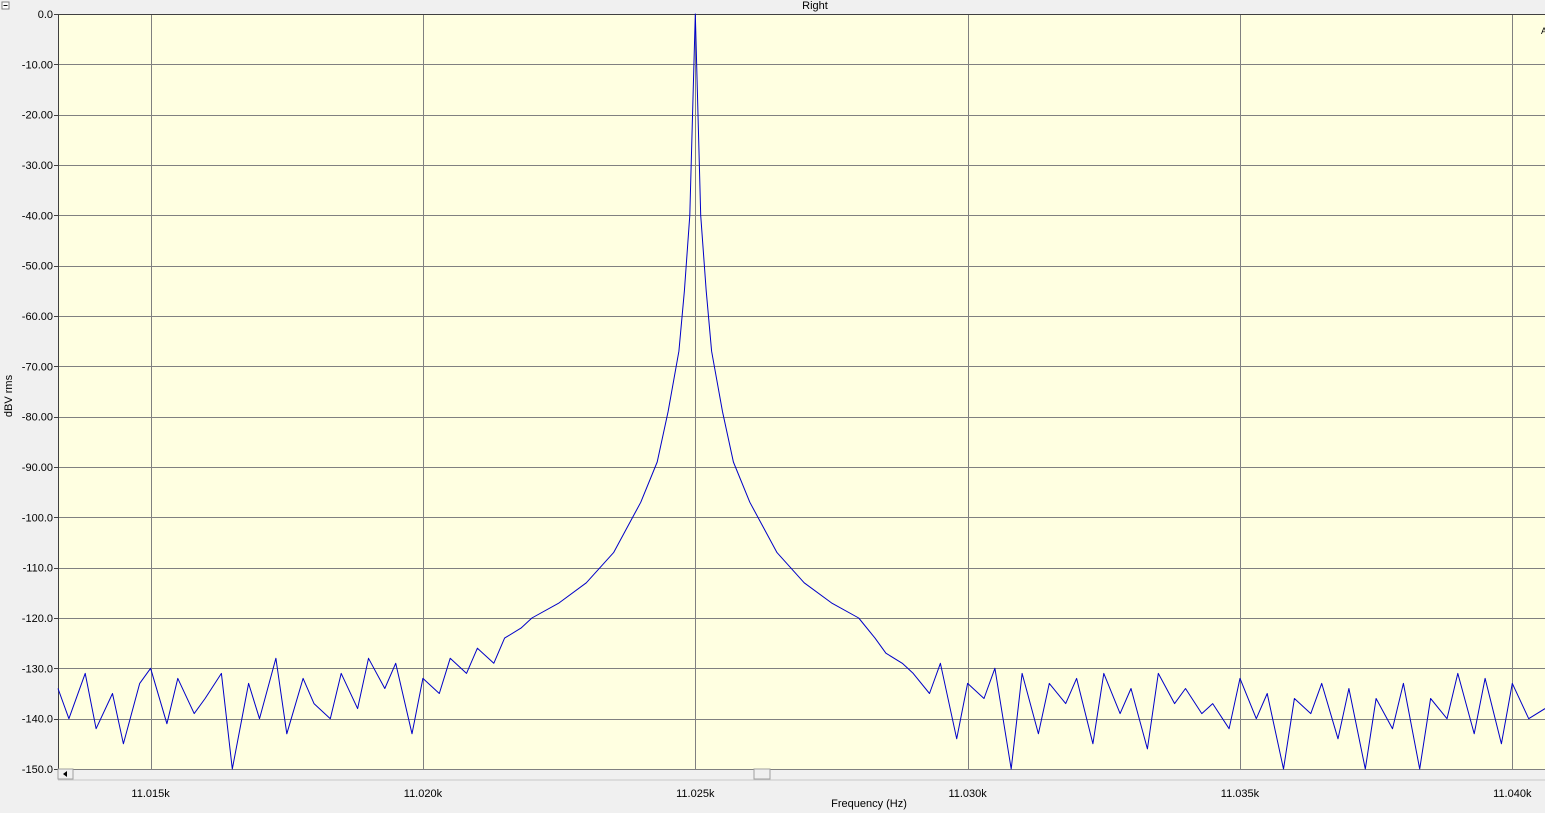  I want to click on y-tick-label: -140.0, so click(37, 720).